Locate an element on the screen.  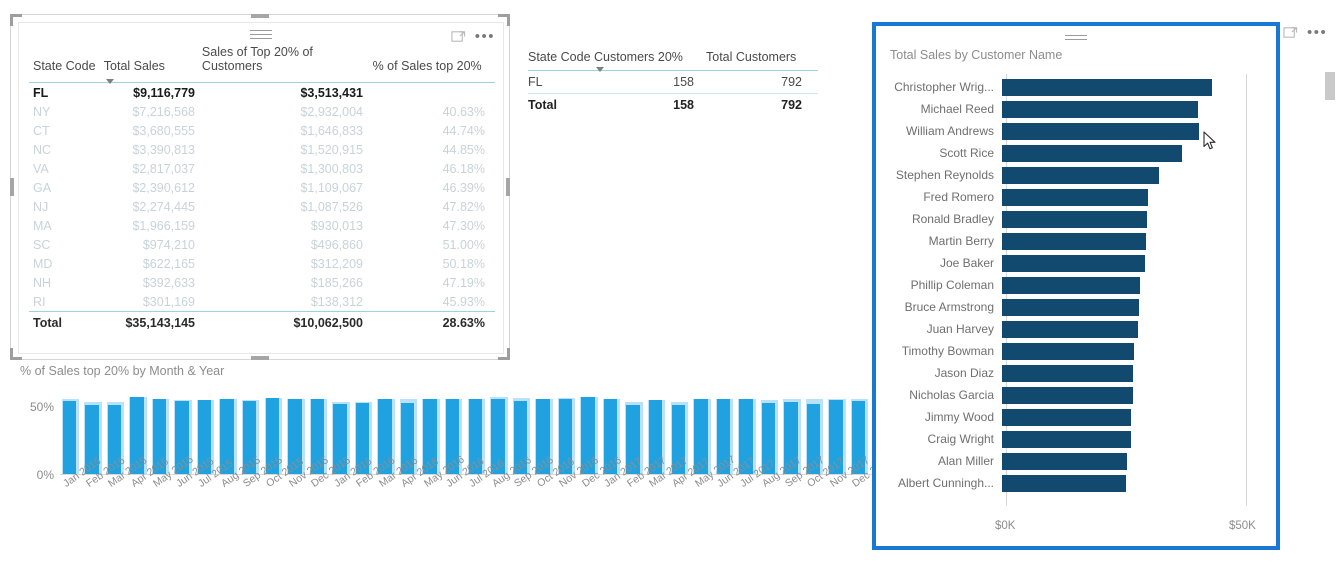
customers-body: FL 158 792 is located at coordinates (673, 82).